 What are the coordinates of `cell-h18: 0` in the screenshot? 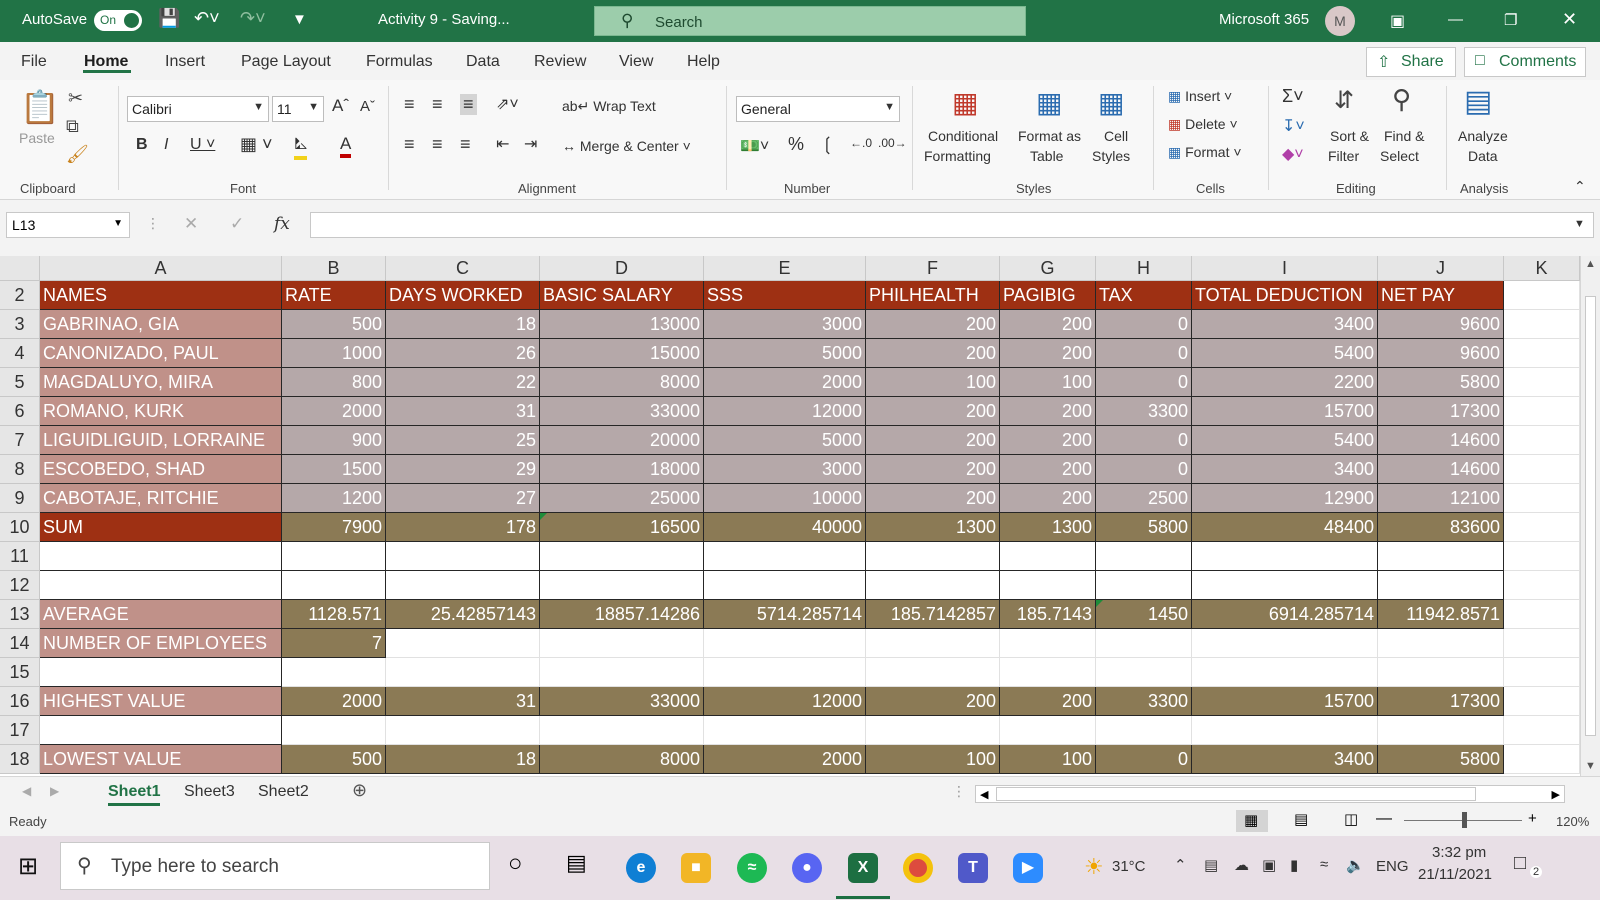 It's located at (1144, 759).